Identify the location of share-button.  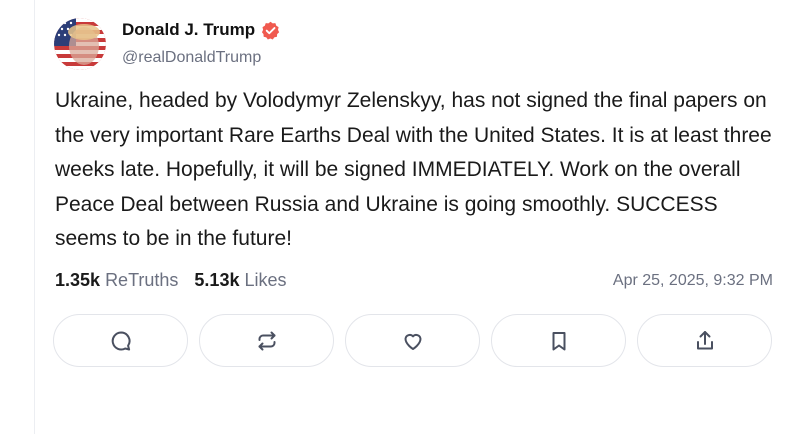
(704, 340).